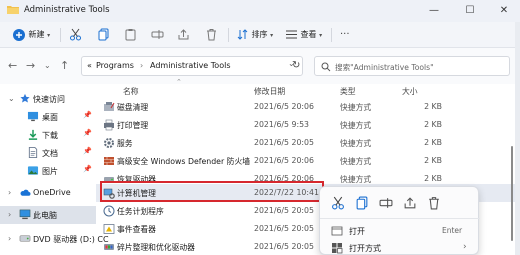  I want to click on view-button: 查看 ▾, so click(303, 35).